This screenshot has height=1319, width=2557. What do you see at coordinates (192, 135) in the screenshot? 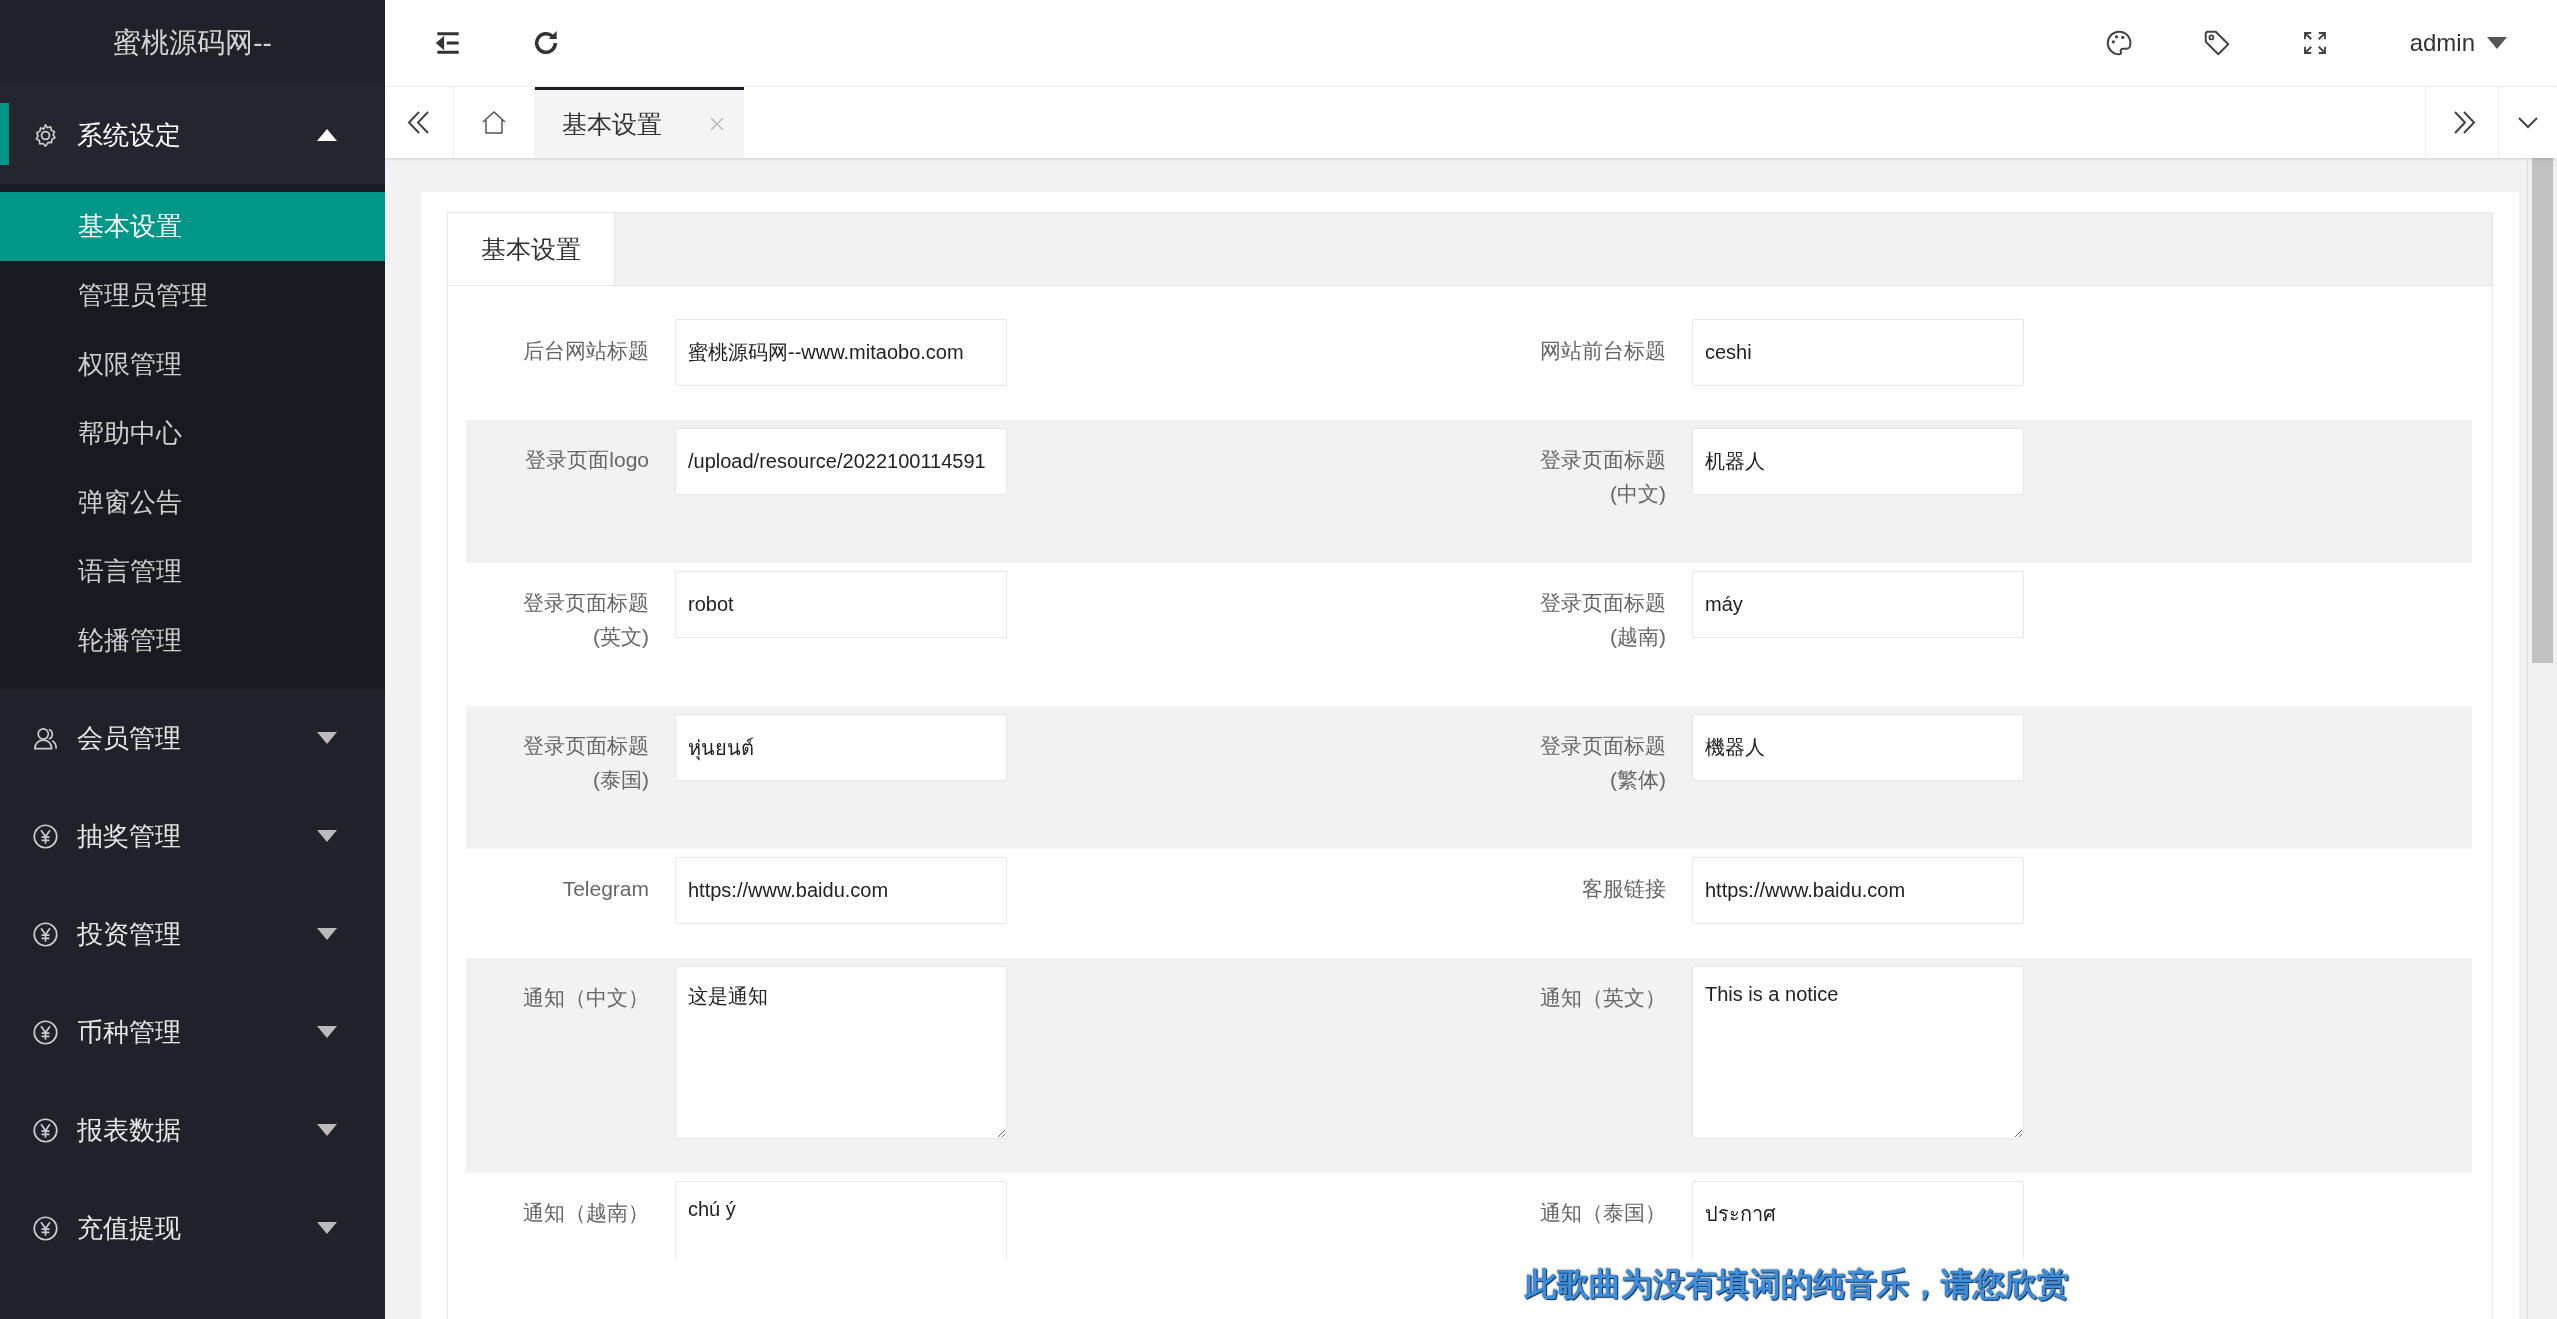
I see `menu-group: 系统设定` at bounding box center [192, 135].